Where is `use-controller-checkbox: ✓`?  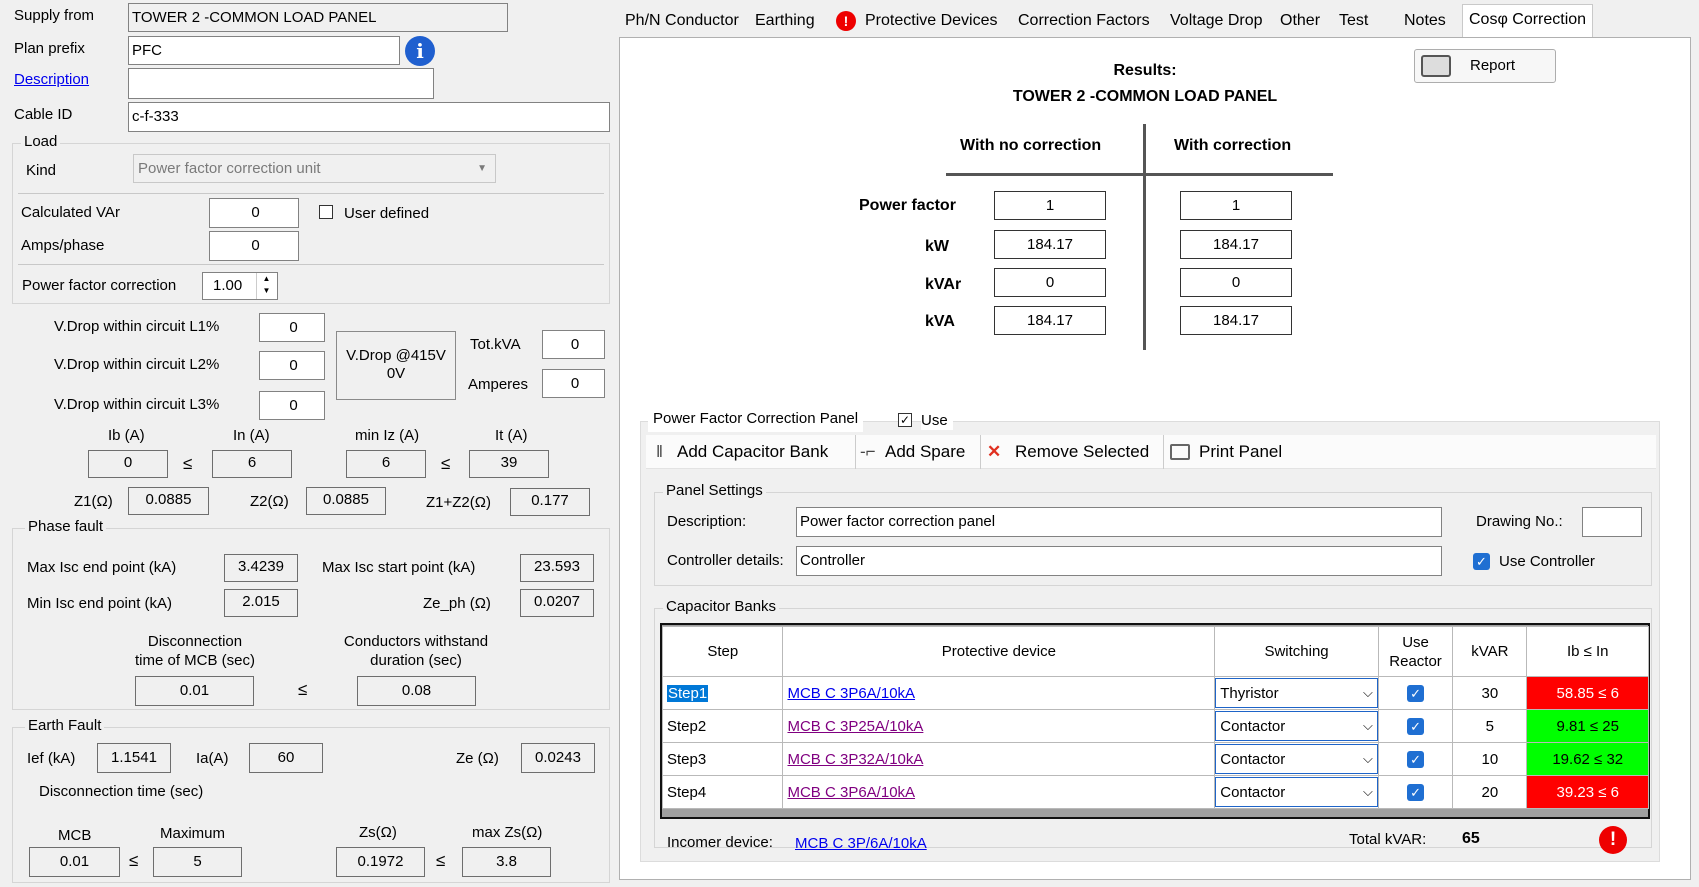
use-controller-checkbox: ✓ is located at coordinates (1481, 561).